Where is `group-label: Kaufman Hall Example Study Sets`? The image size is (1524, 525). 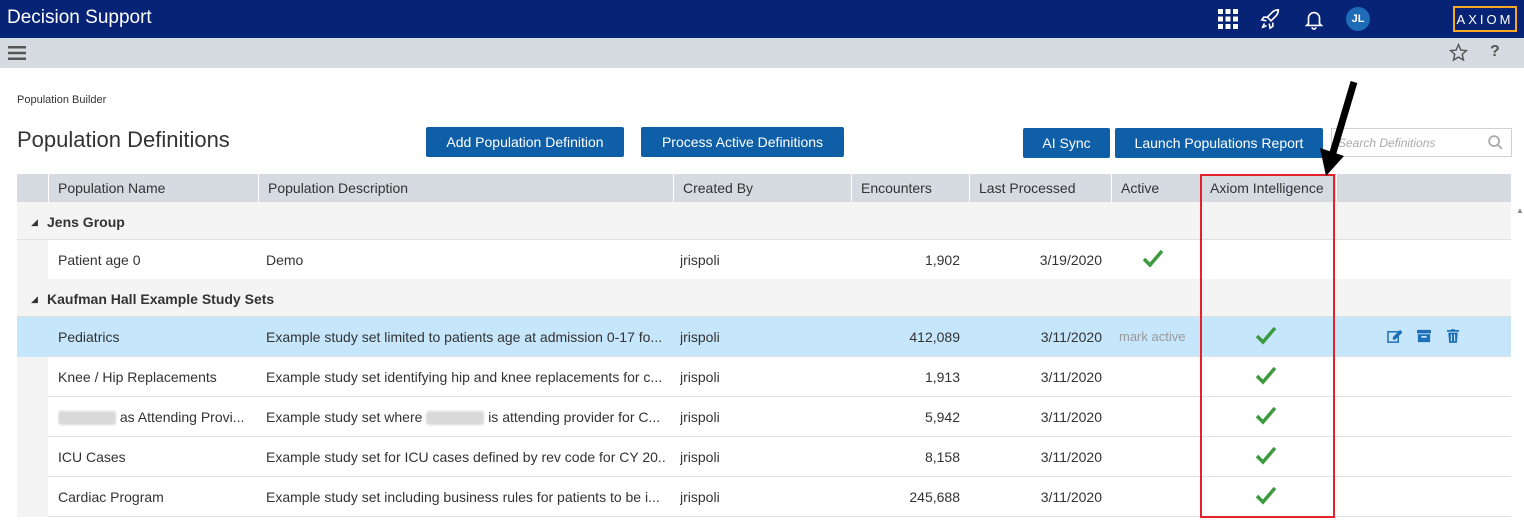
group-label: Kaufman Hall Example Study Sets is located at coordinates (161, 299).